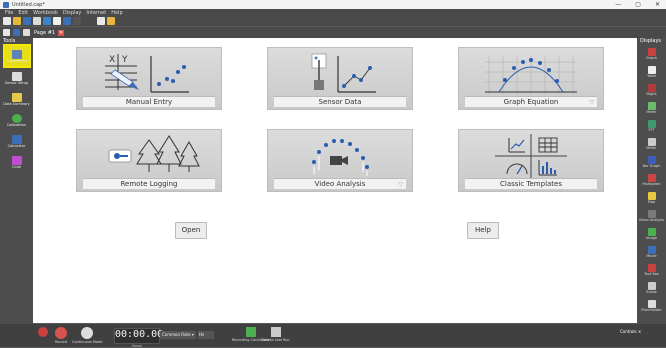 The image size is (666, 348). What do you see at coordinates (149, 101) in the screenshot?
I see `card-label: Manual Entry` at bounding box center [149, 101].